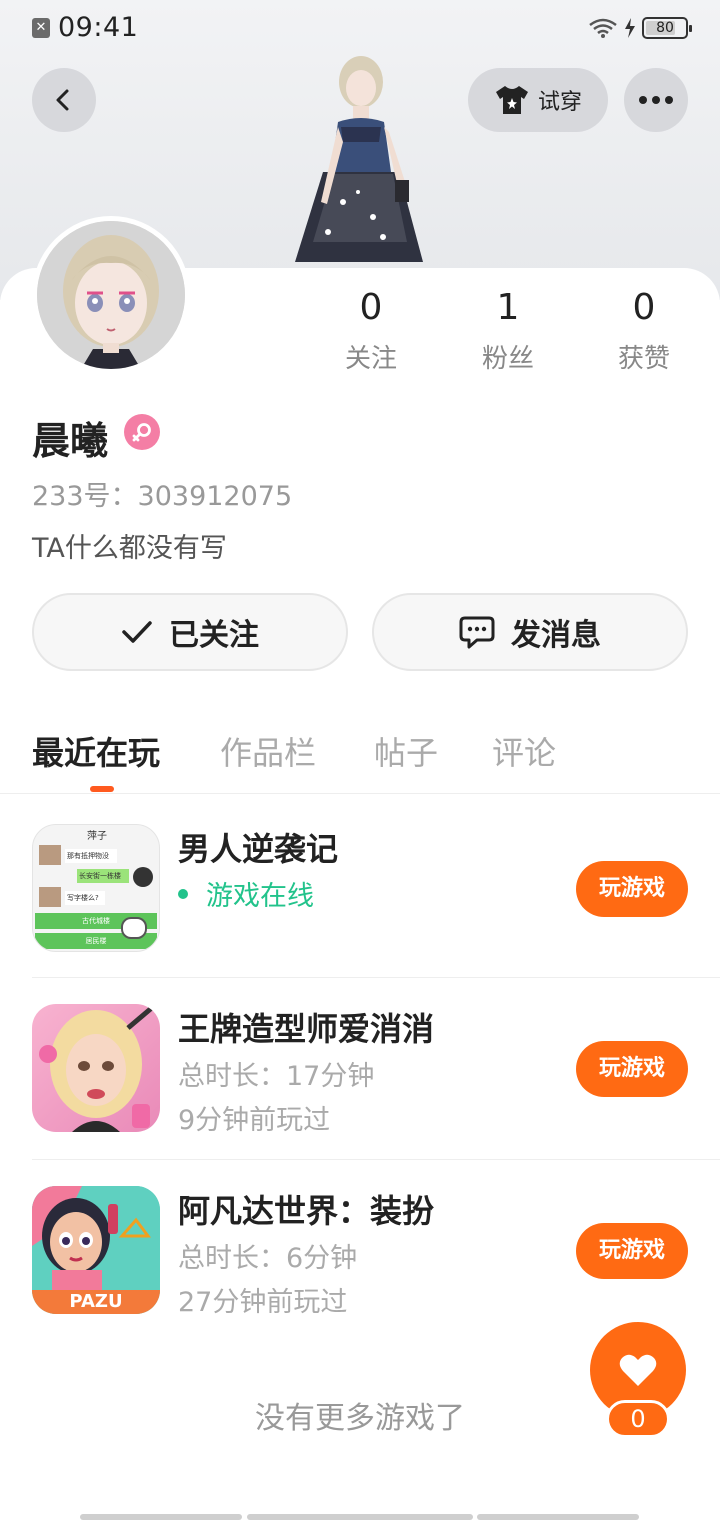 The height and width of the screenshot is (1520, 720). What do you see at coordinates (556, 635) in the screenshot?
I see `send-message-label: 发消息` at bounding box center [556, 635].